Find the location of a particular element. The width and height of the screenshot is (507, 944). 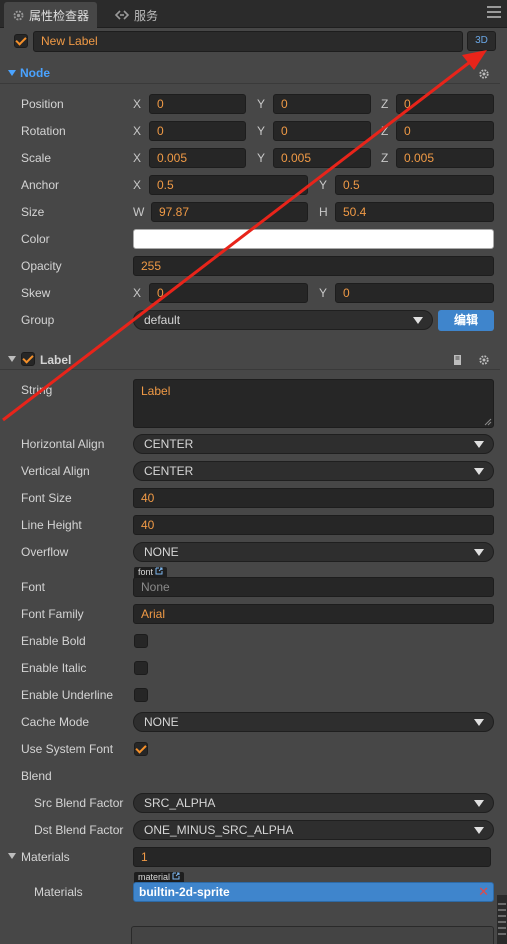

resize-grip-icon is located at coordinates (488, 422).